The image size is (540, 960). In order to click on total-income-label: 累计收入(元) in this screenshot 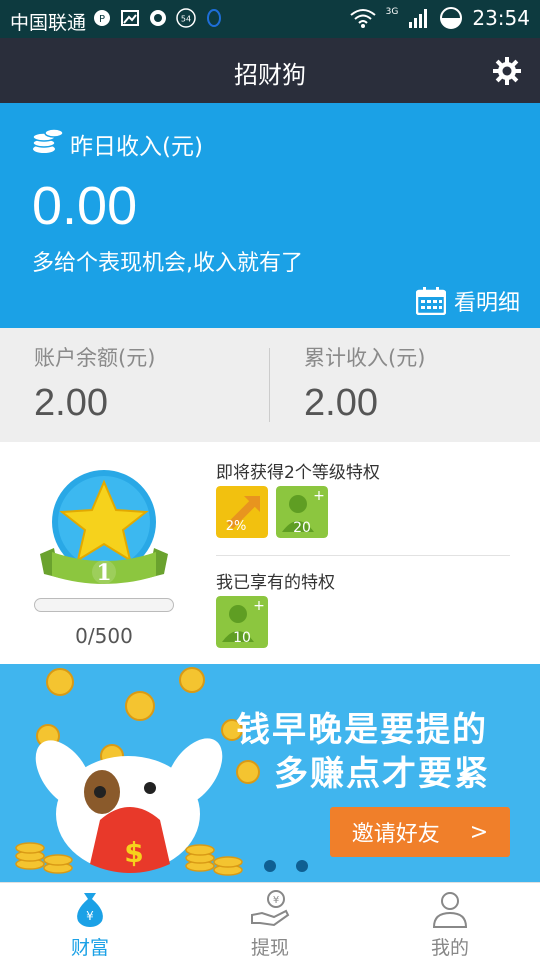, I will do `click(365, 358)`.